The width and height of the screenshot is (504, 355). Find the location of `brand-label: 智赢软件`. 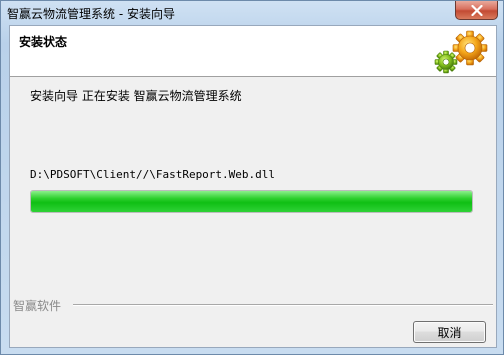

brand-label: 智赢软件 is located at coordinates (39, 305).